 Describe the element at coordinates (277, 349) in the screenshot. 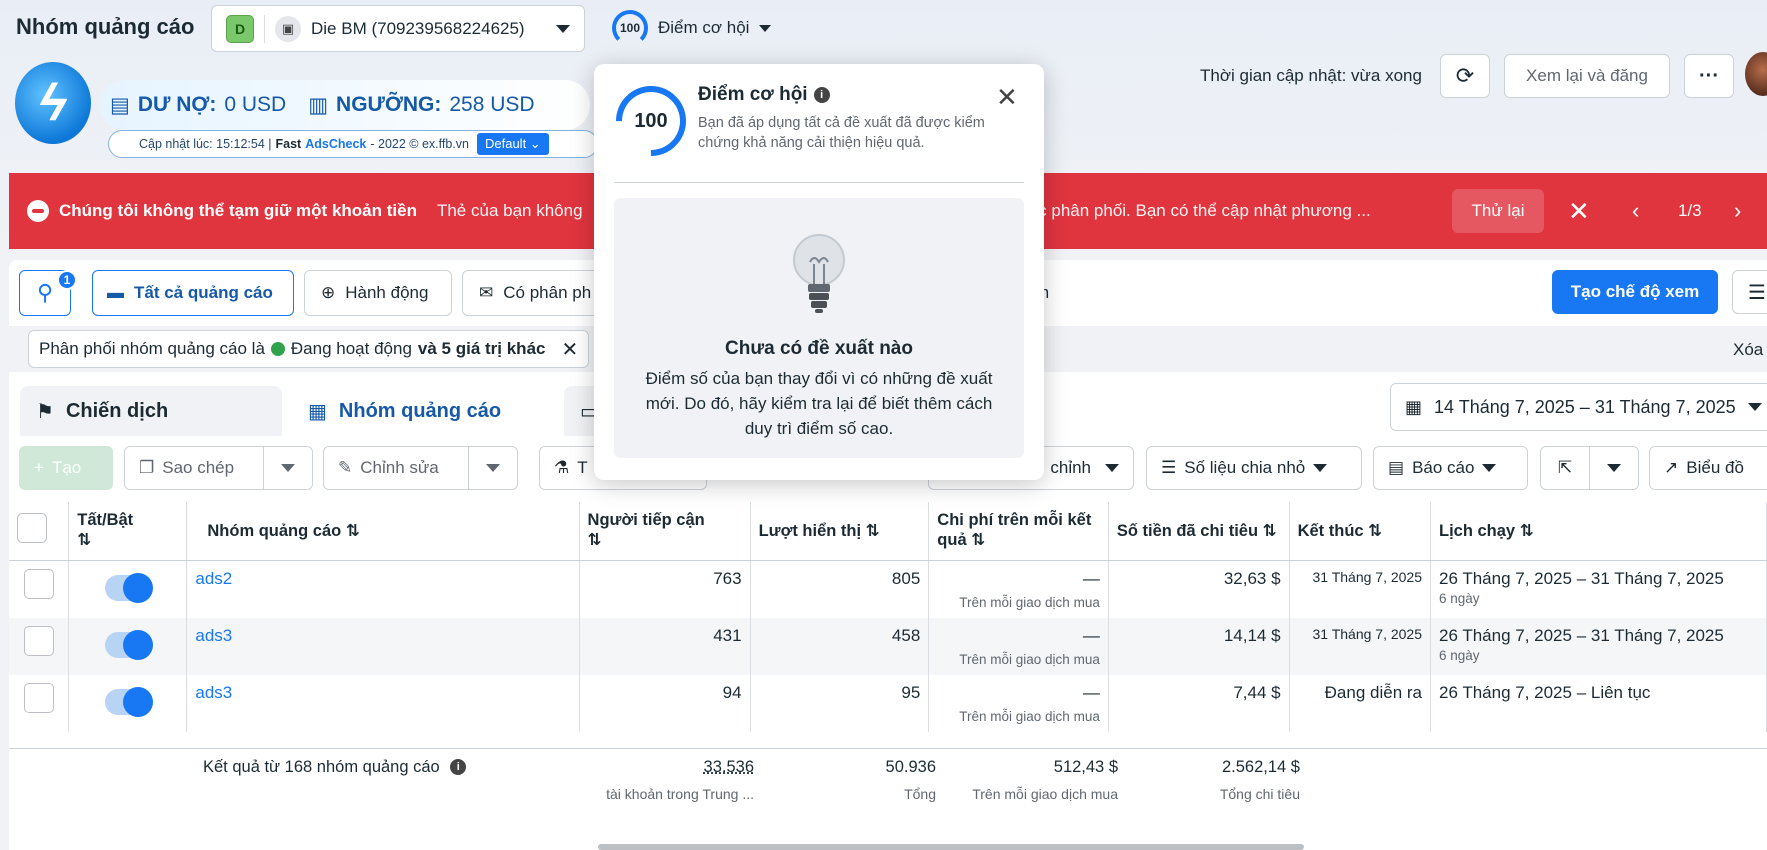

I see `active-dot` at that location.